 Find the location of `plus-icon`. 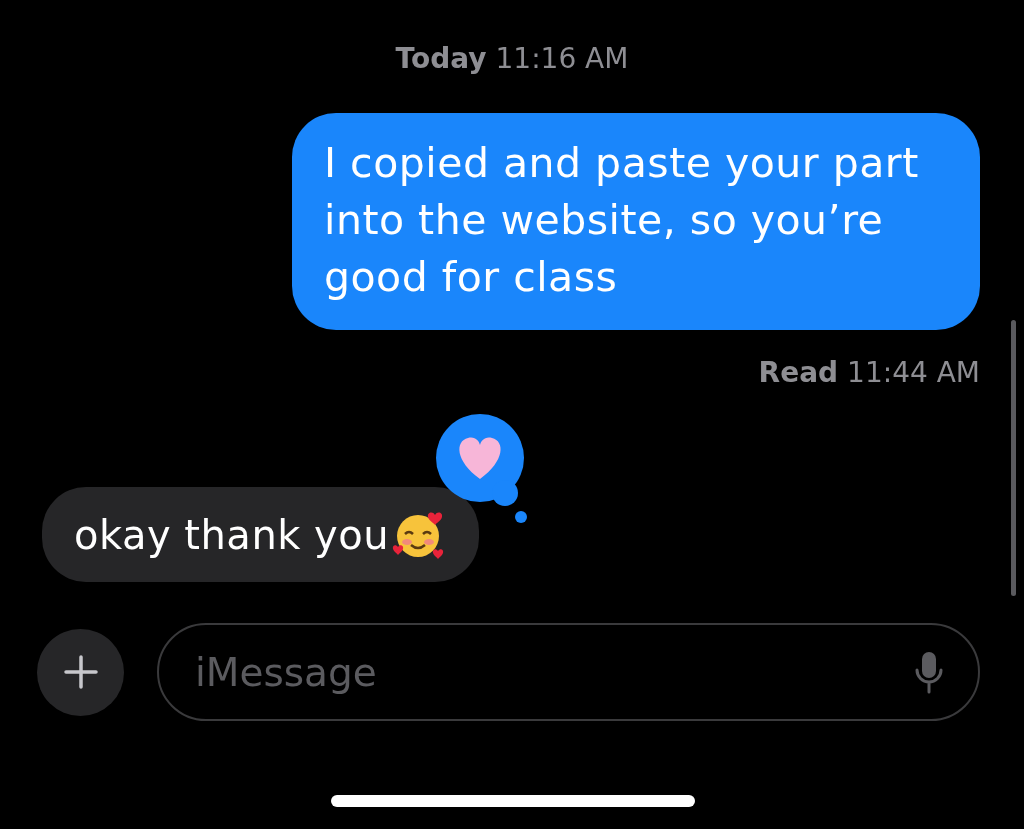

plus-icon is located at coordinates (80, 672).